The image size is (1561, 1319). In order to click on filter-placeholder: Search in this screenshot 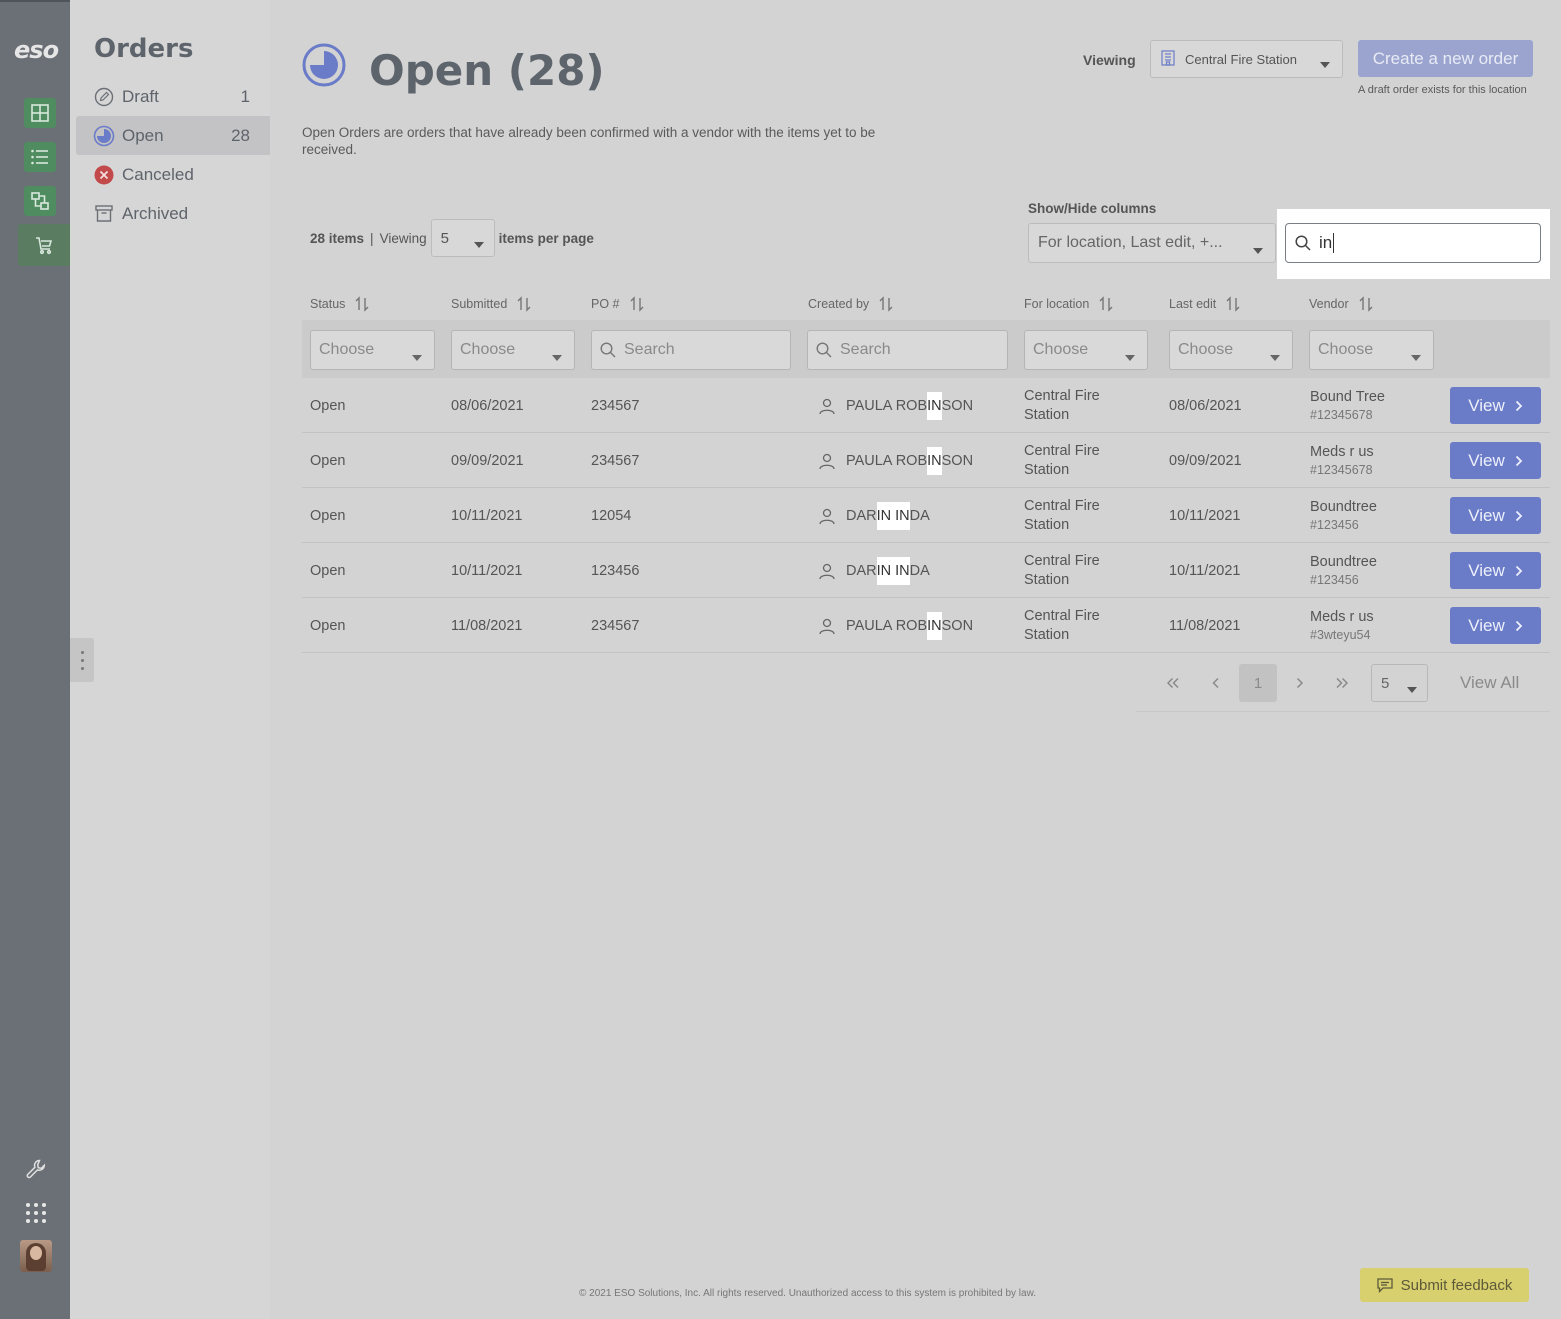, I will do `click(865, 349)`.